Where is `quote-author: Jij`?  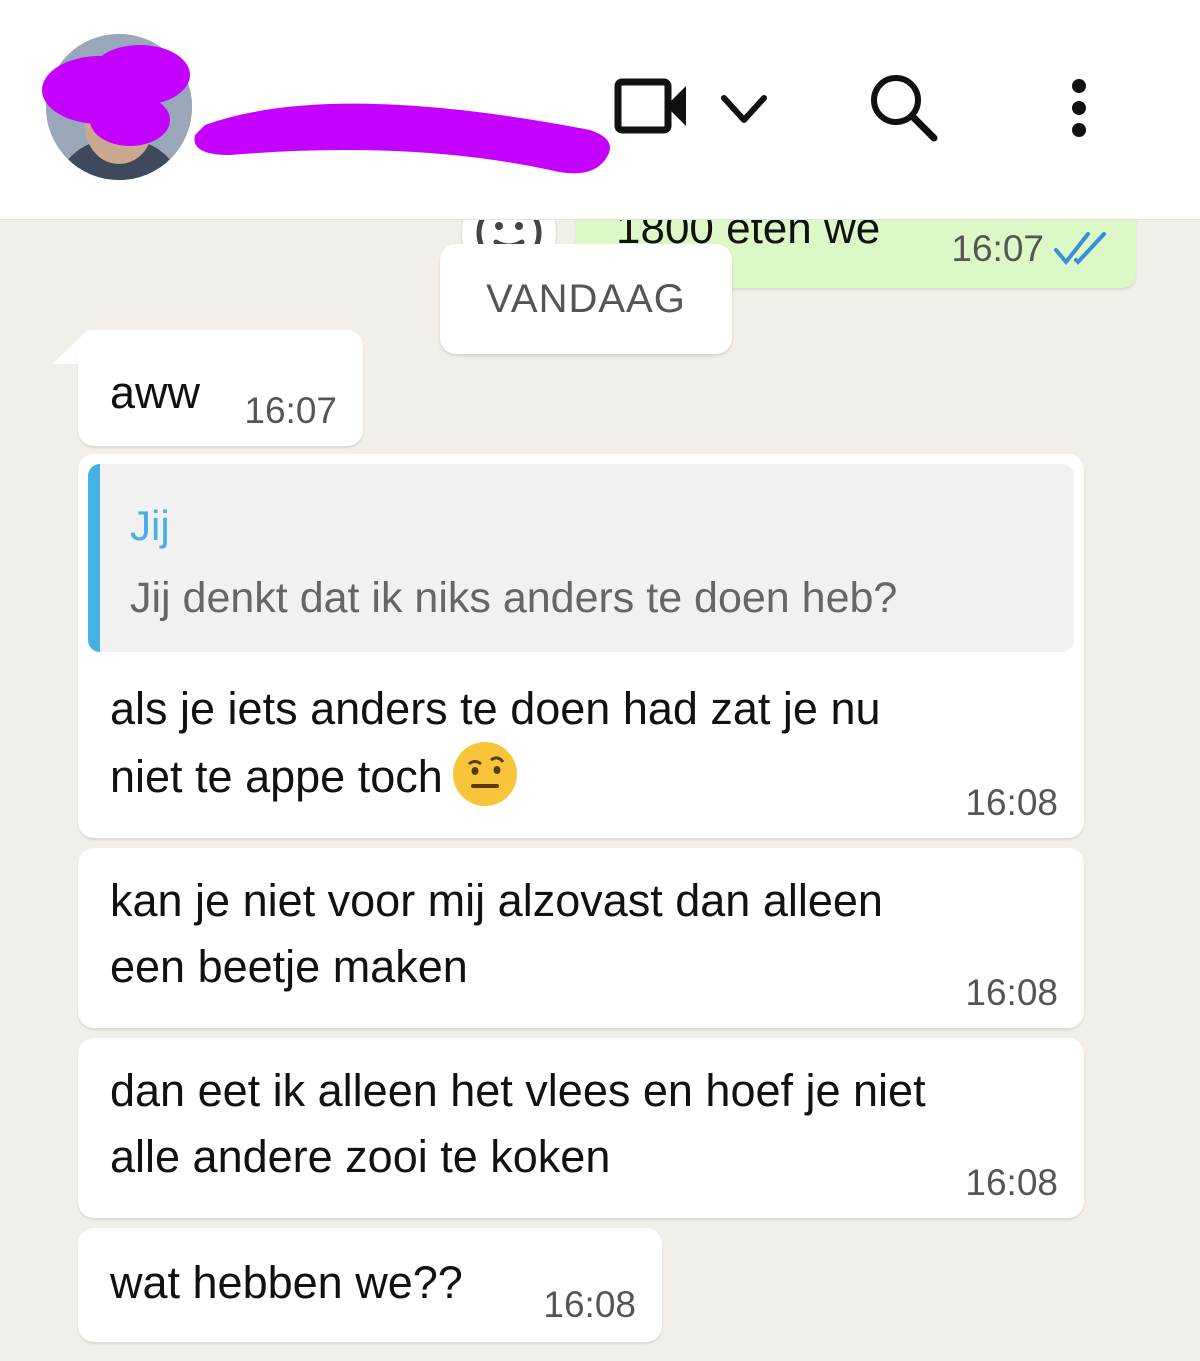 quote-author: Jij is located at coordinates (150, 525).